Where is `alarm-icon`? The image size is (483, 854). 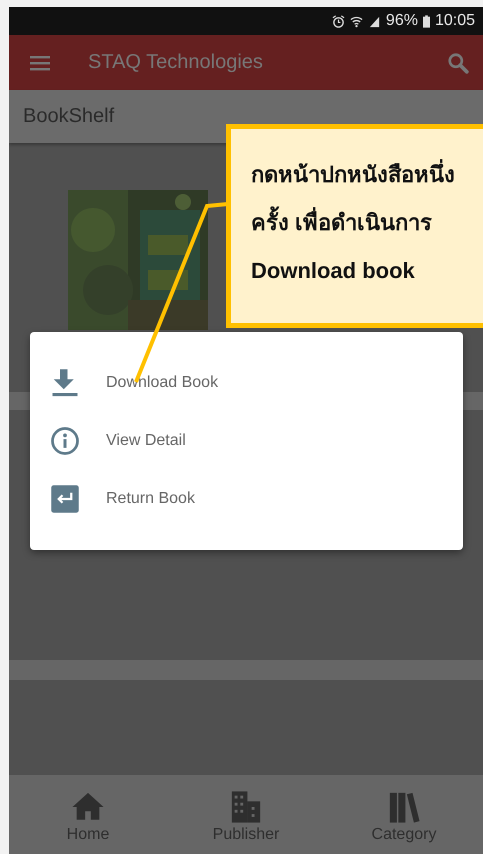
alarm-icon is located at coordinates (338, 21).